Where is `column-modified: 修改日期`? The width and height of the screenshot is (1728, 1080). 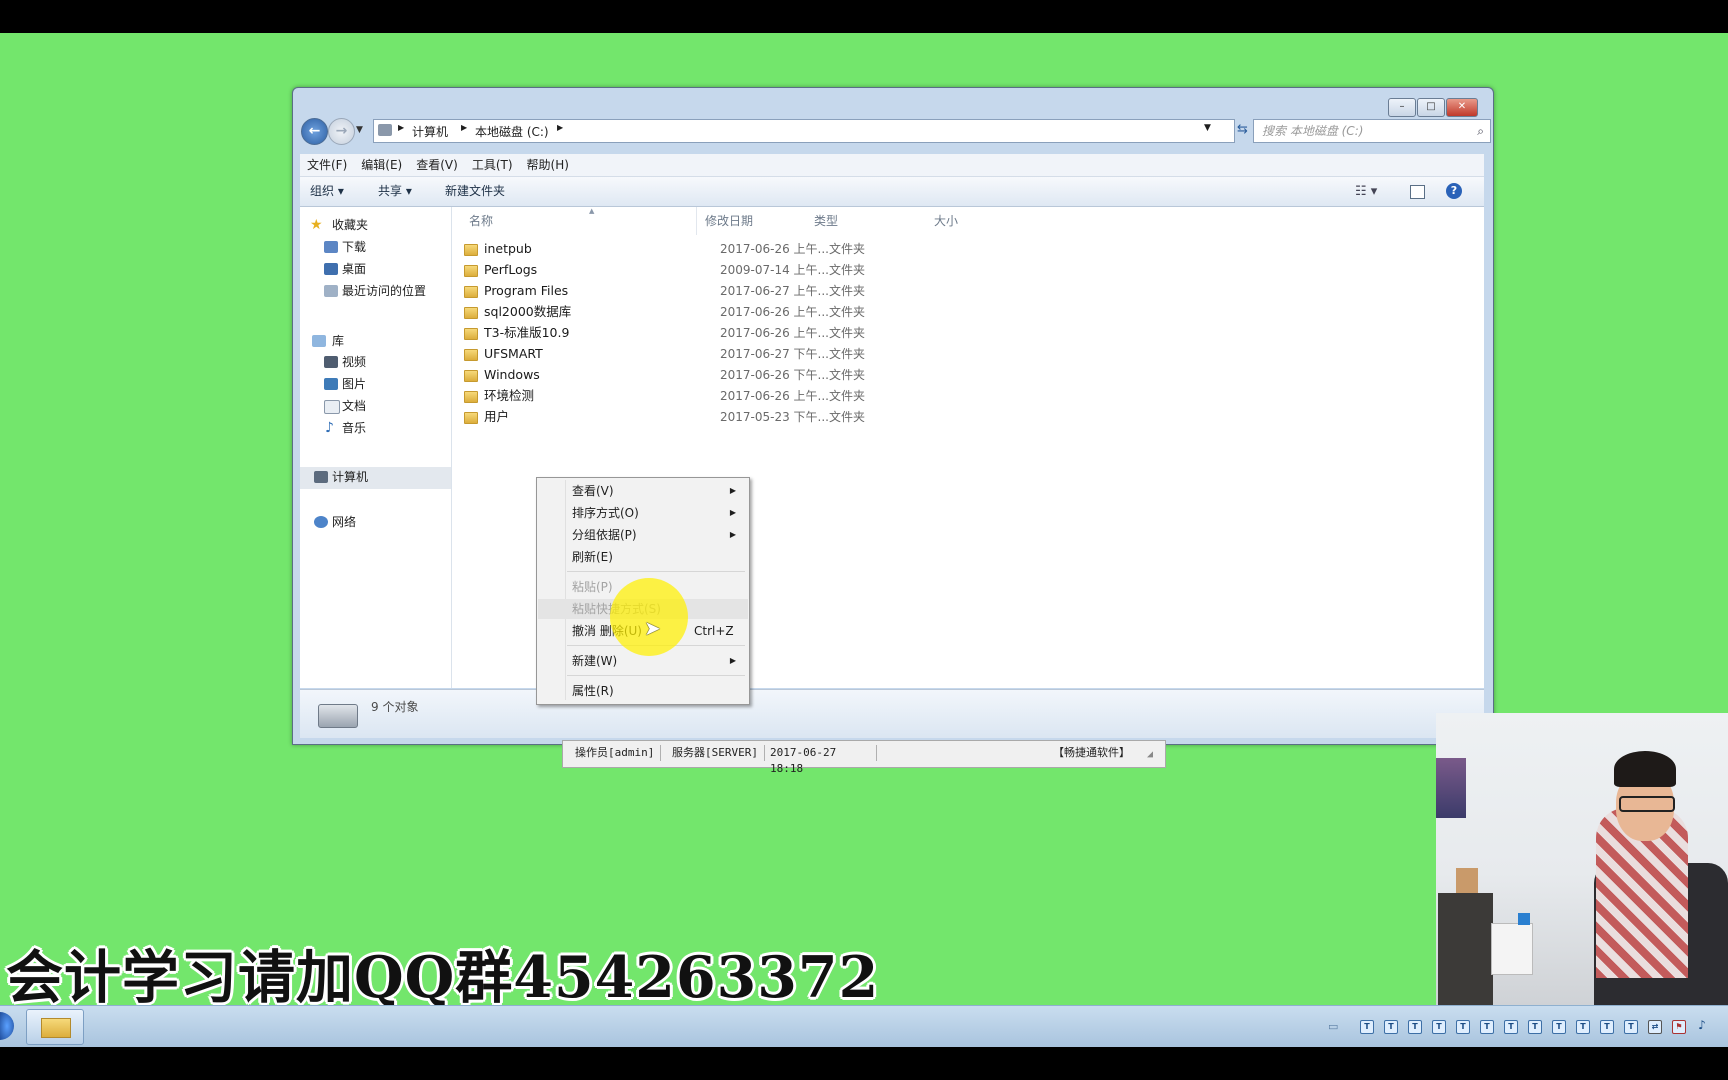 column-modified: 修改日期 is located at coordinates (729, 221).